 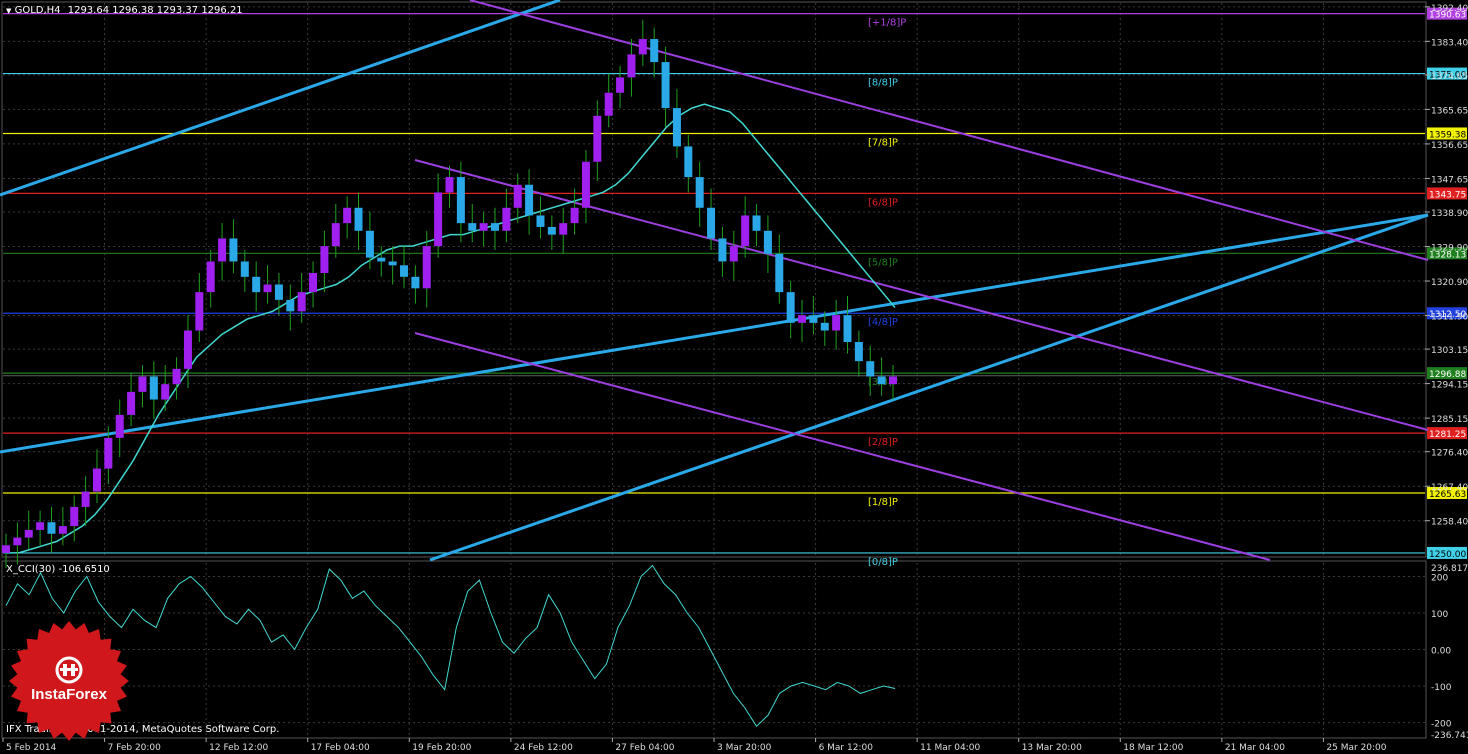 I want to click on price-tick-label: 1311.90, so click(x=1449, y=318).